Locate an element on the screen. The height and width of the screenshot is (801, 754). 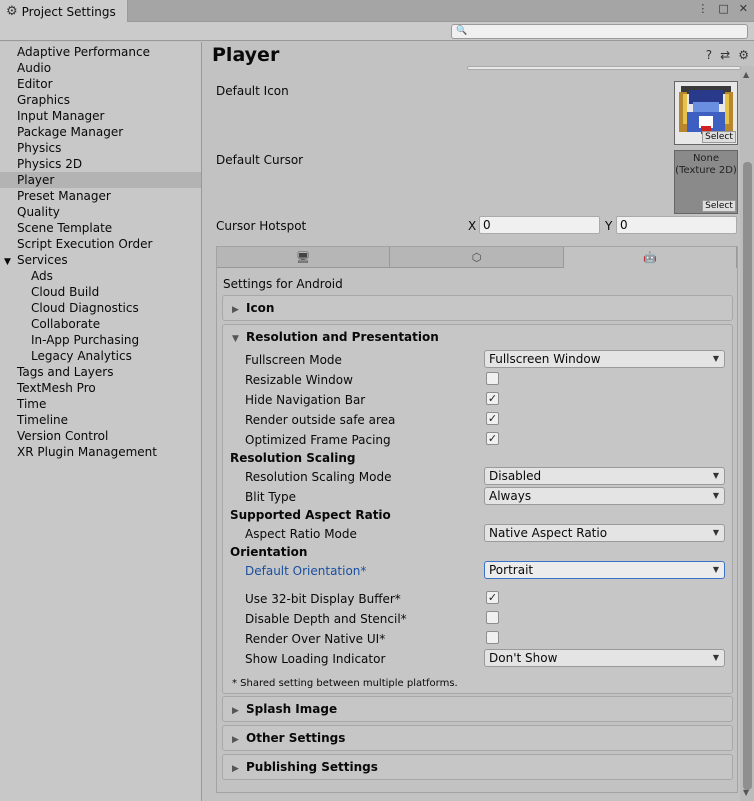
maximize-icon: □ is located at coordinates (723, 8).